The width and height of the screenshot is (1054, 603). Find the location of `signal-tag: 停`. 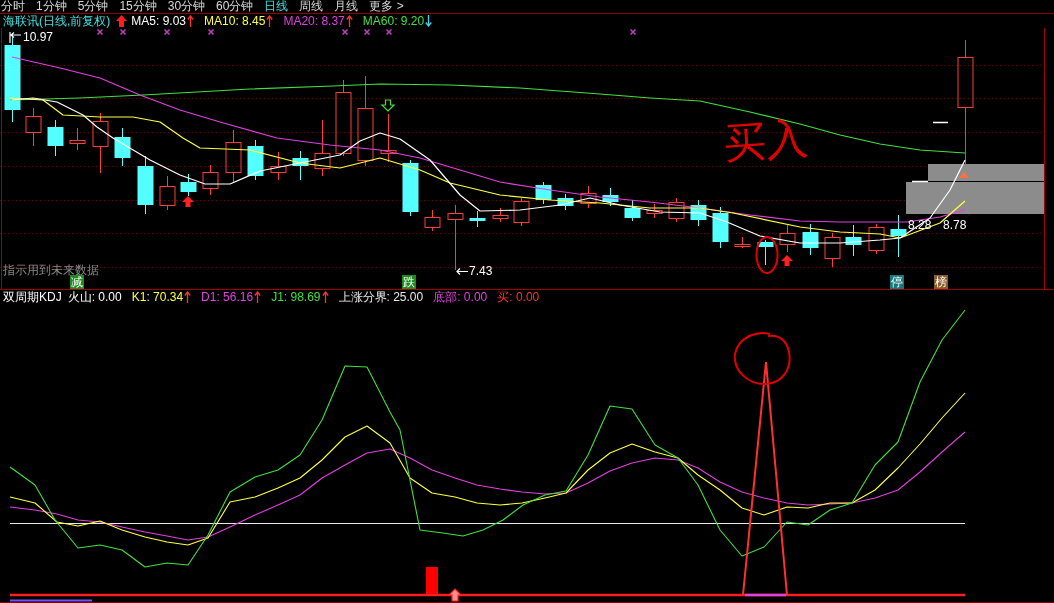

signal-tag: 停 is located at coordinates (897, 282).